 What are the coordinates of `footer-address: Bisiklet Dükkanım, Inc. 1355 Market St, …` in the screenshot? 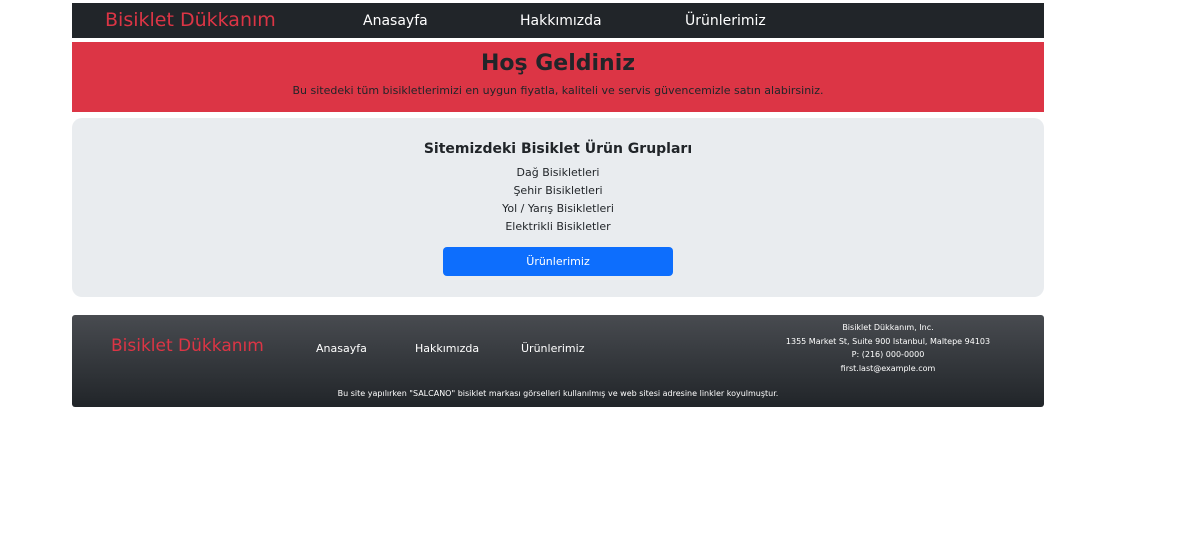 It's located at (888, 348).